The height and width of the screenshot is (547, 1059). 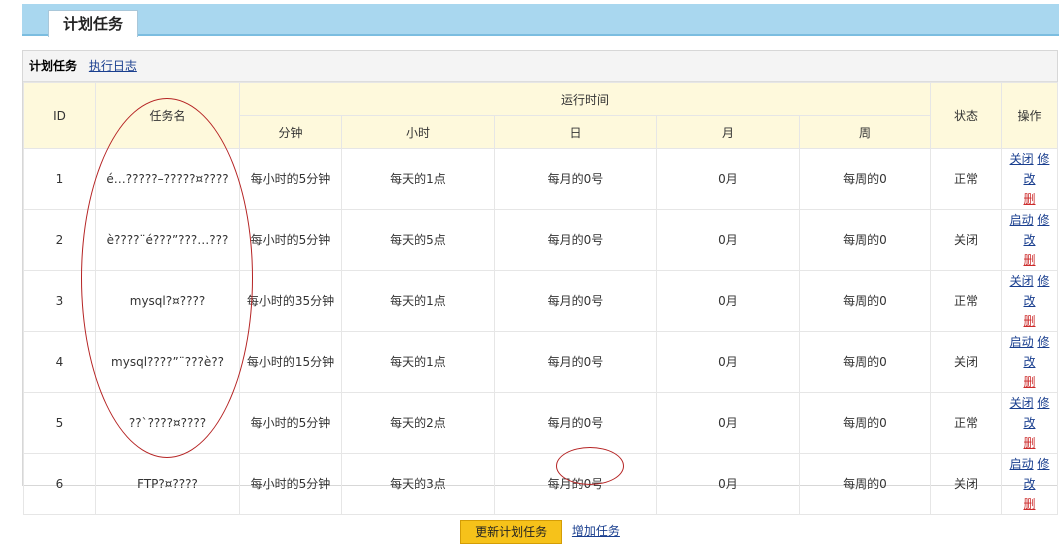 What do you see at coordinates (585, 99) in the screenshot?
I see `header-run-time: 运行时间` at bounding box center [585, 99].